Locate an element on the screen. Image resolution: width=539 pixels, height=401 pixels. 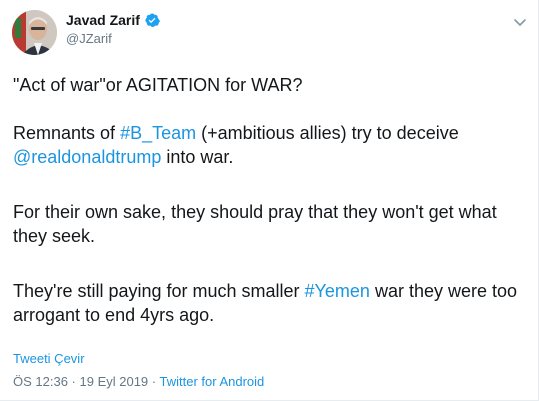
tweet-line-1: "Act of war"or AGITATION for WAR? is located at coordinates (158, 85).